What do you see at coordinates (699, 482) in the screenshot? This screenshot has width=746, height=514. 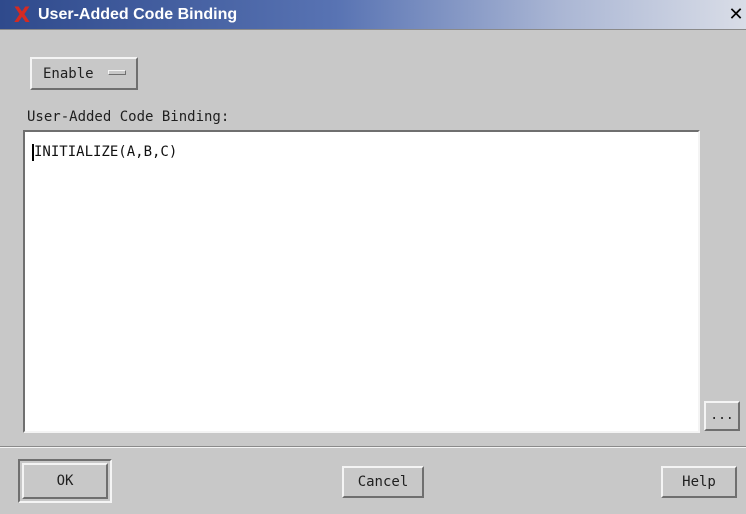 I see `help-button: Help` at bounding box center [699, 482].